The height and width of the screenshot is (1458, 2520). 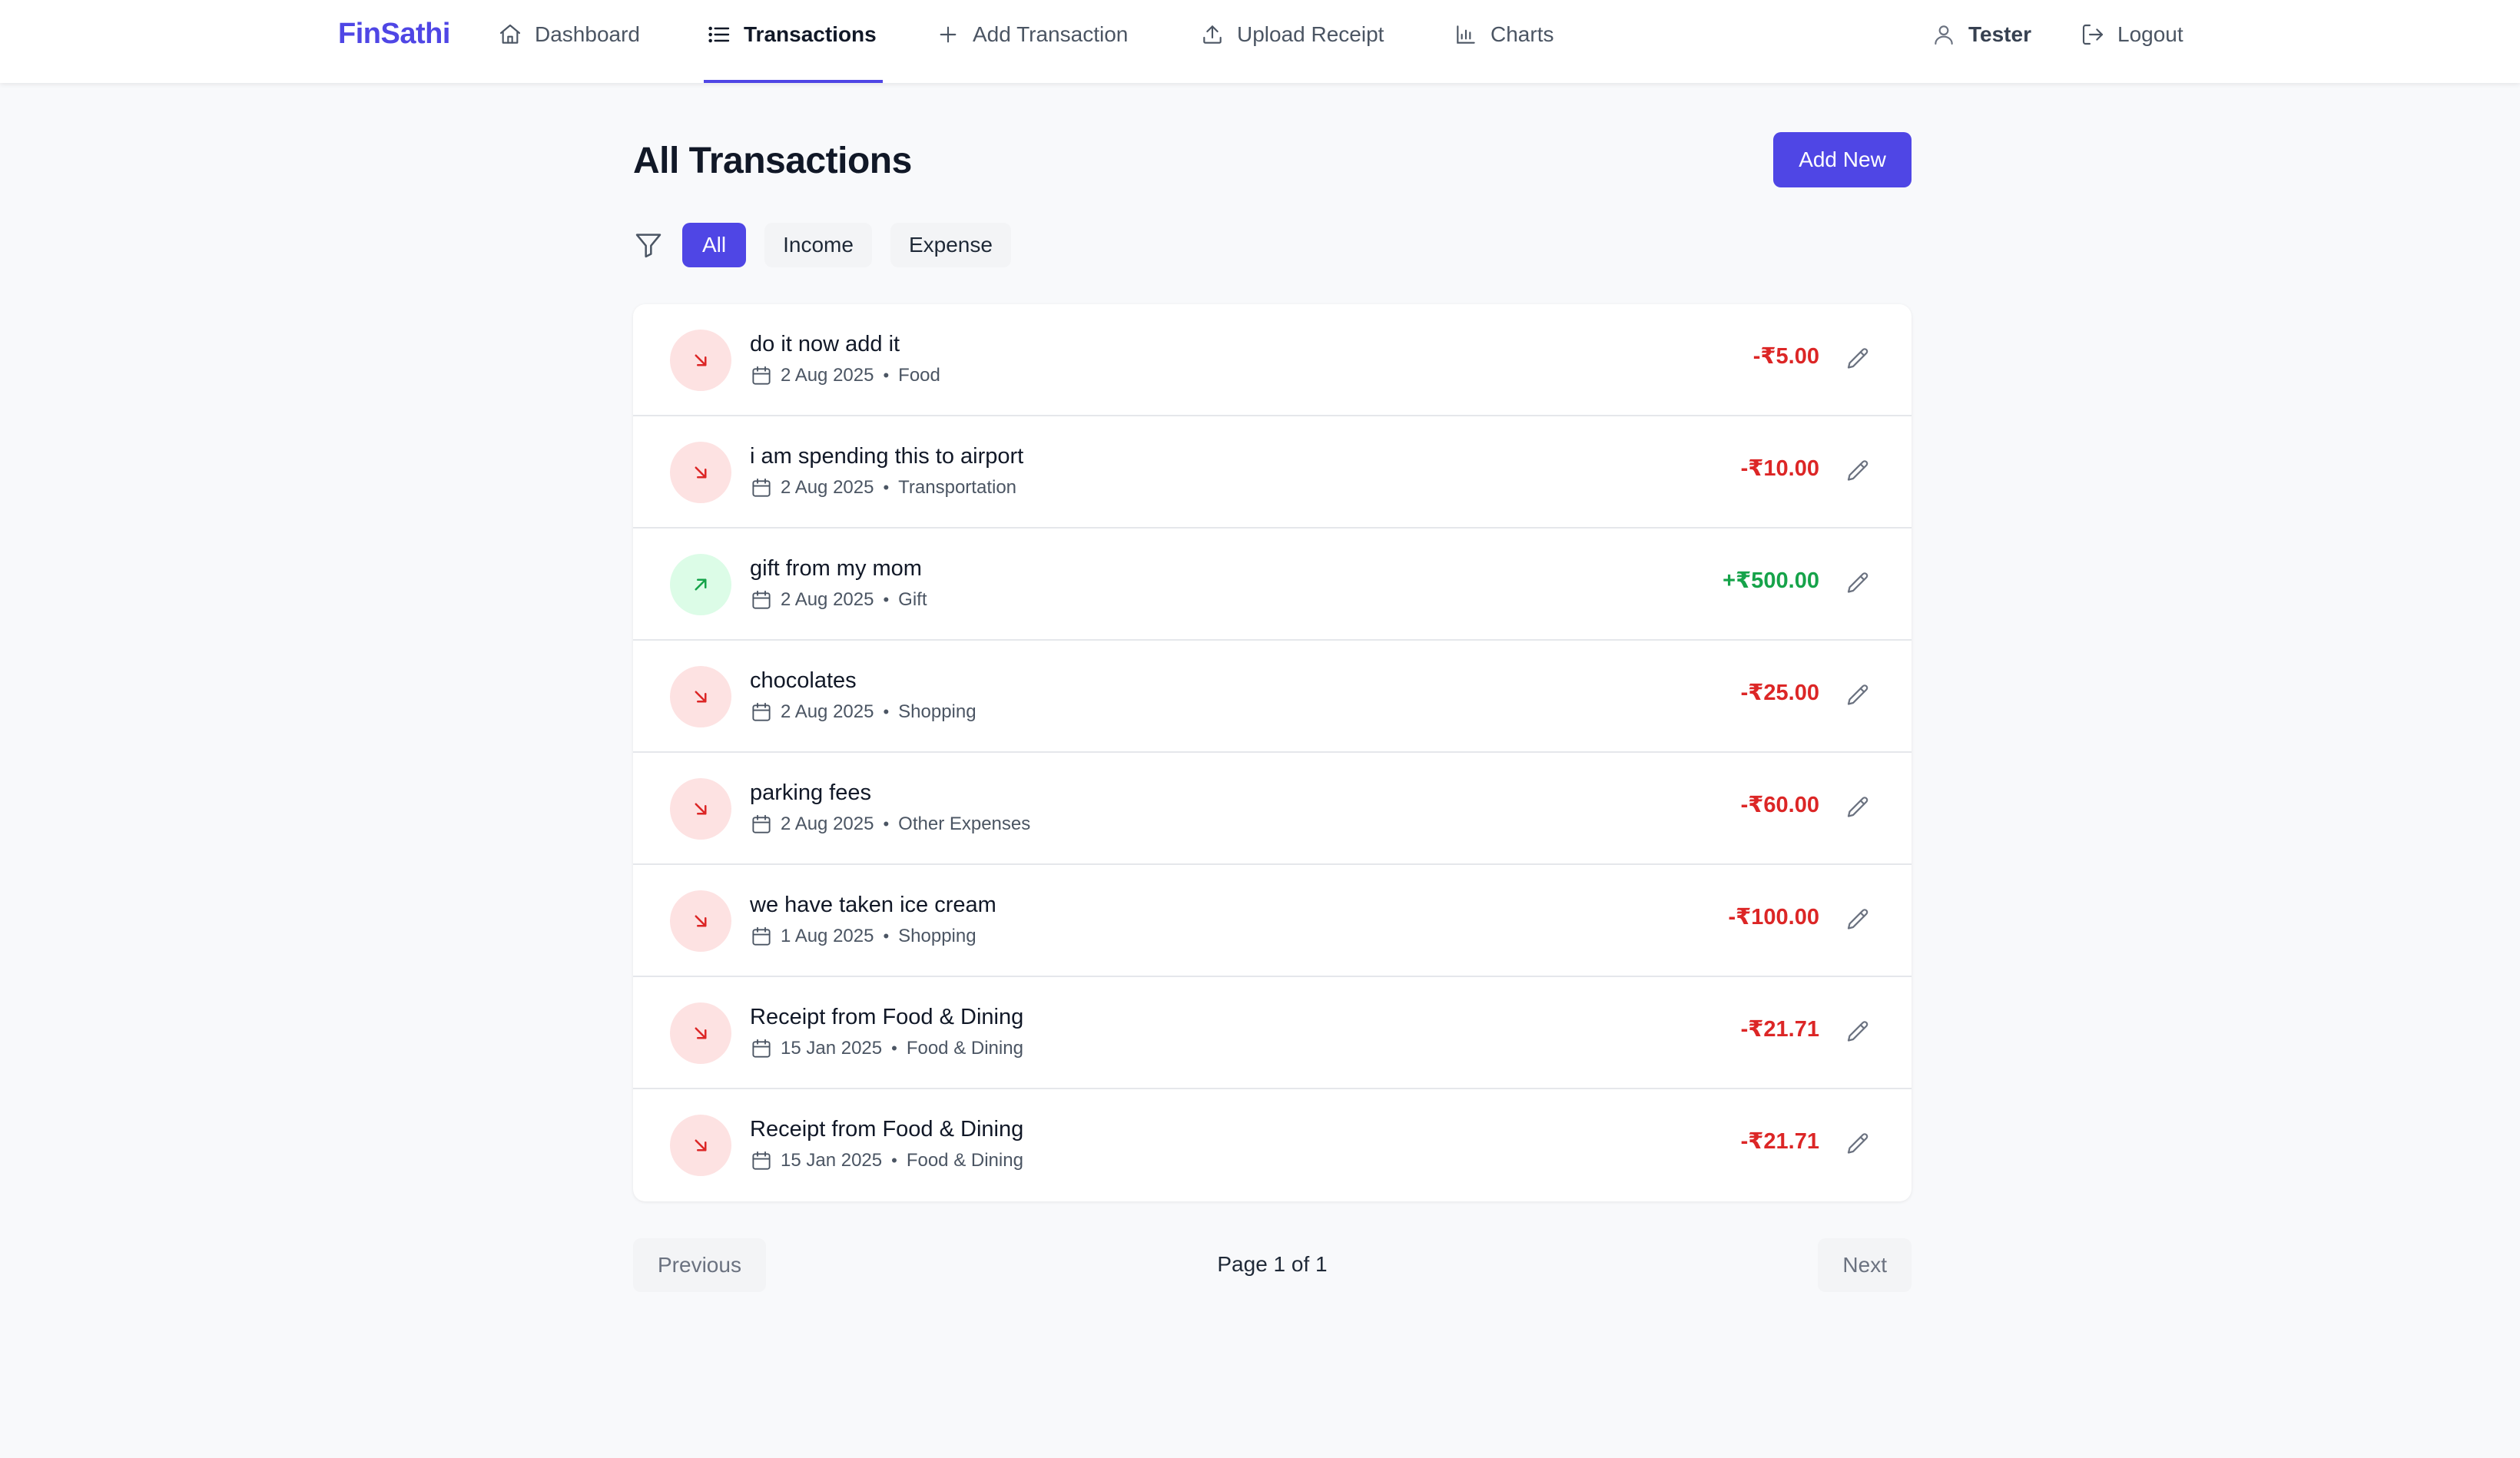 I want to click on transaction-category: Shopping, so click(x=937, y=936).